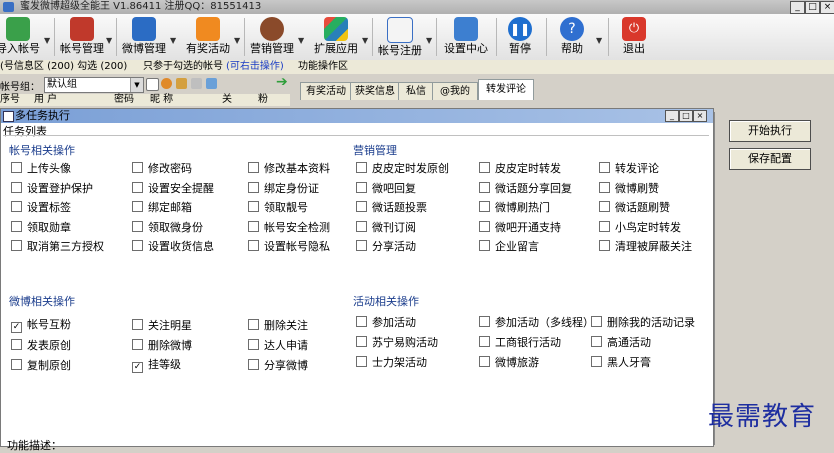 Image resolution: width=834 pixels, height=453 pixels. I want to click on column-header: 昵 称, so click(161, 100).